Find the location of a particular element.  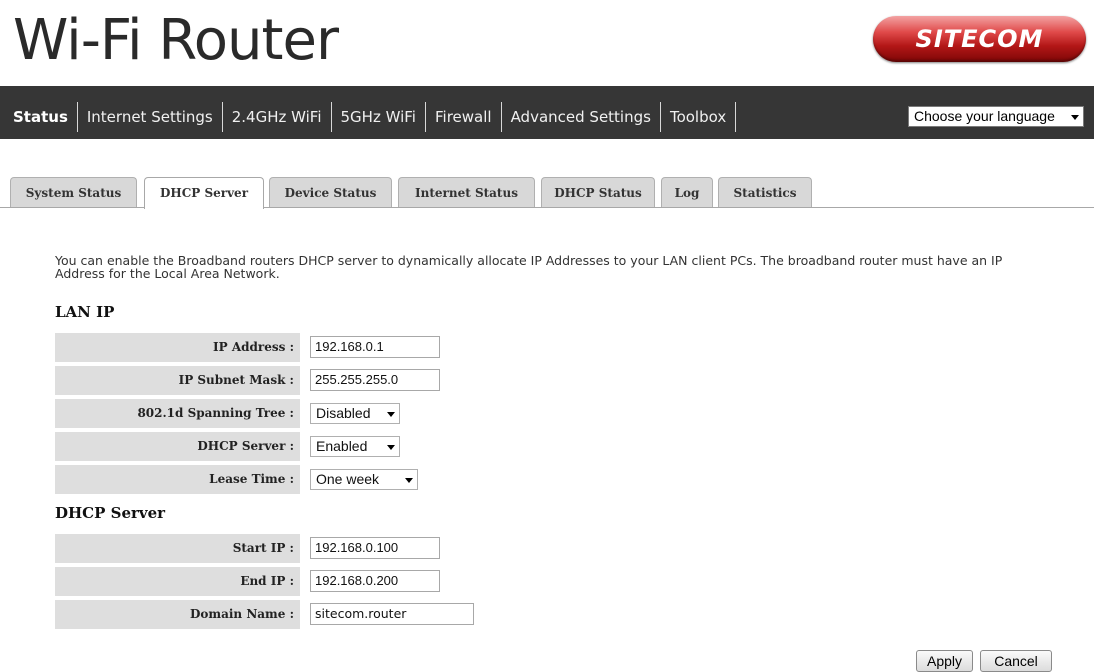

domain-name-row: Domain Name : sitecom.router is located at coordinates (430, 616).